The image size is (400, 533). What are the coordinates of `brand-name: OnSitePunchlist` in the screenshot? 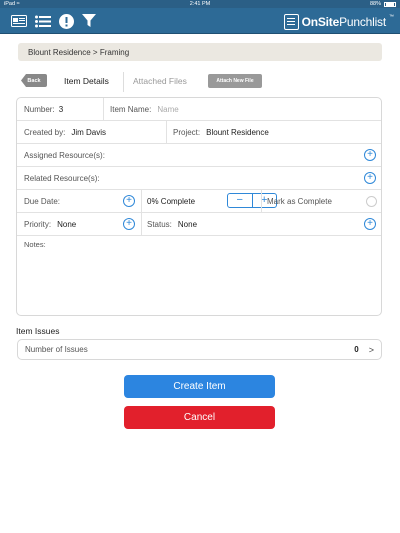 It's located at (344, 21).